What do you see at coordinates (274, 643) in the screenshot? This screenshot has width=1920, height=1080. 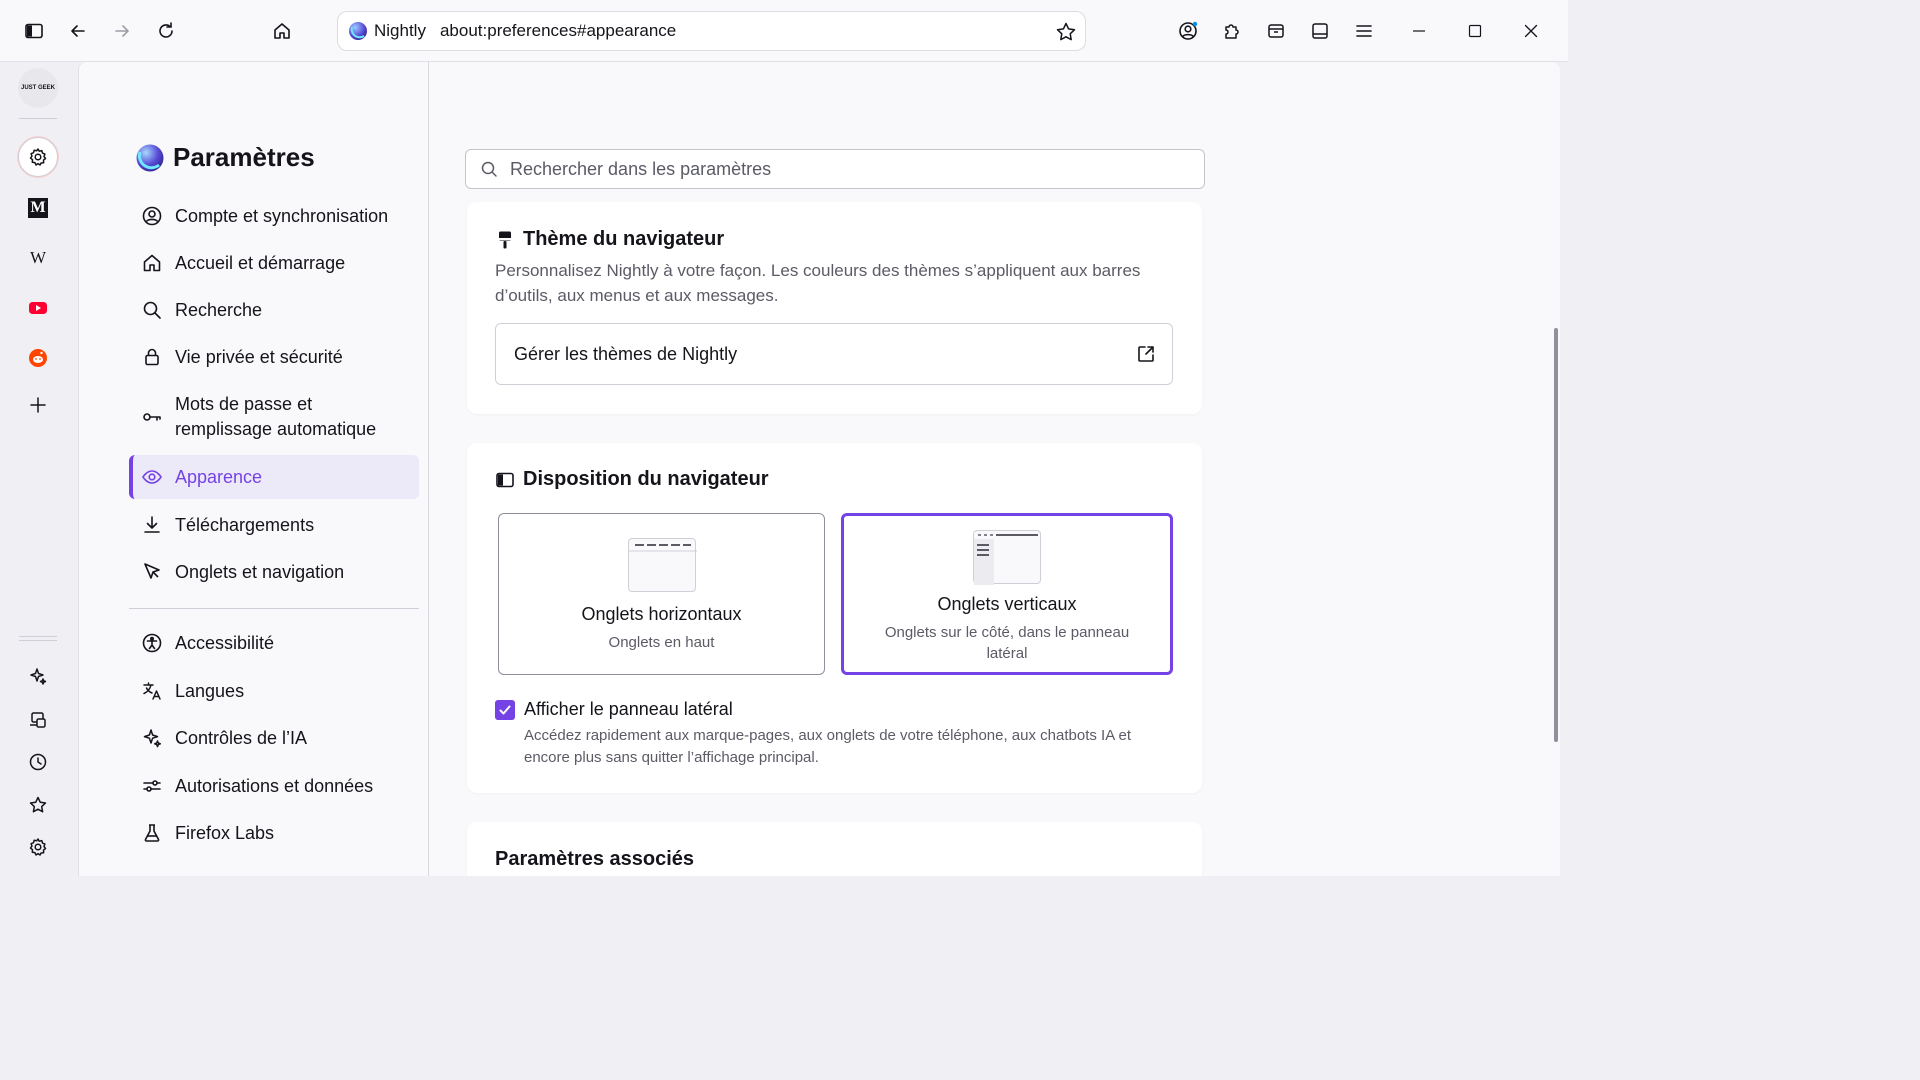 I see `category-accessibility: Accessibilité` at bounding box center [274, 643].